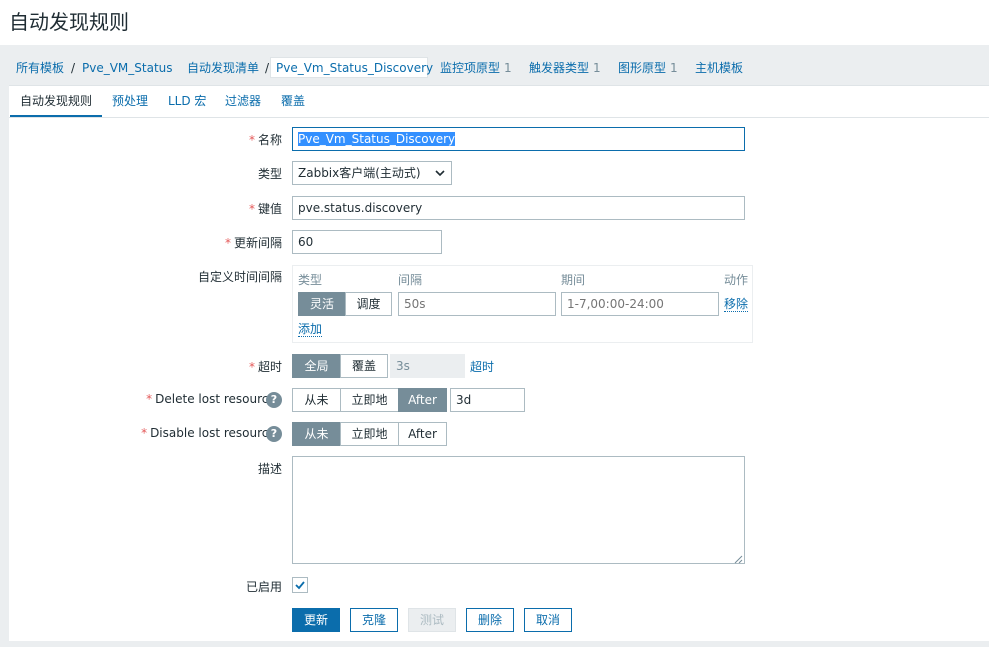  Describe the element at coordinates (432, 620) in the screenshot. I see `test-button: 测试` at that location.